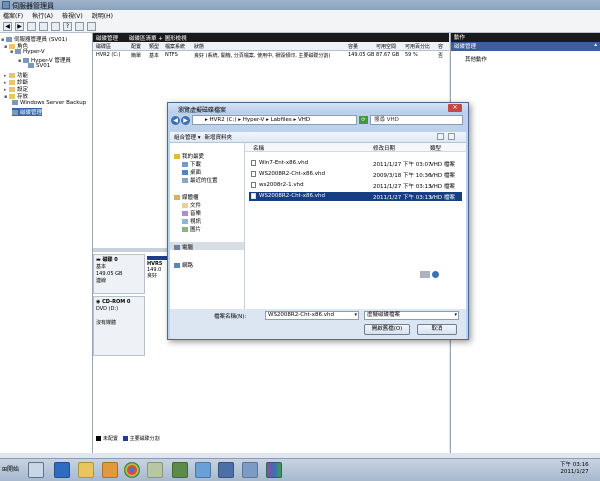 Image resolution: width=600 pixels, height=481 pixels. What do you see at coordinates (31, 26) in the screenshot?
I see `up-folder-icon` at bounding box center [31, 26].